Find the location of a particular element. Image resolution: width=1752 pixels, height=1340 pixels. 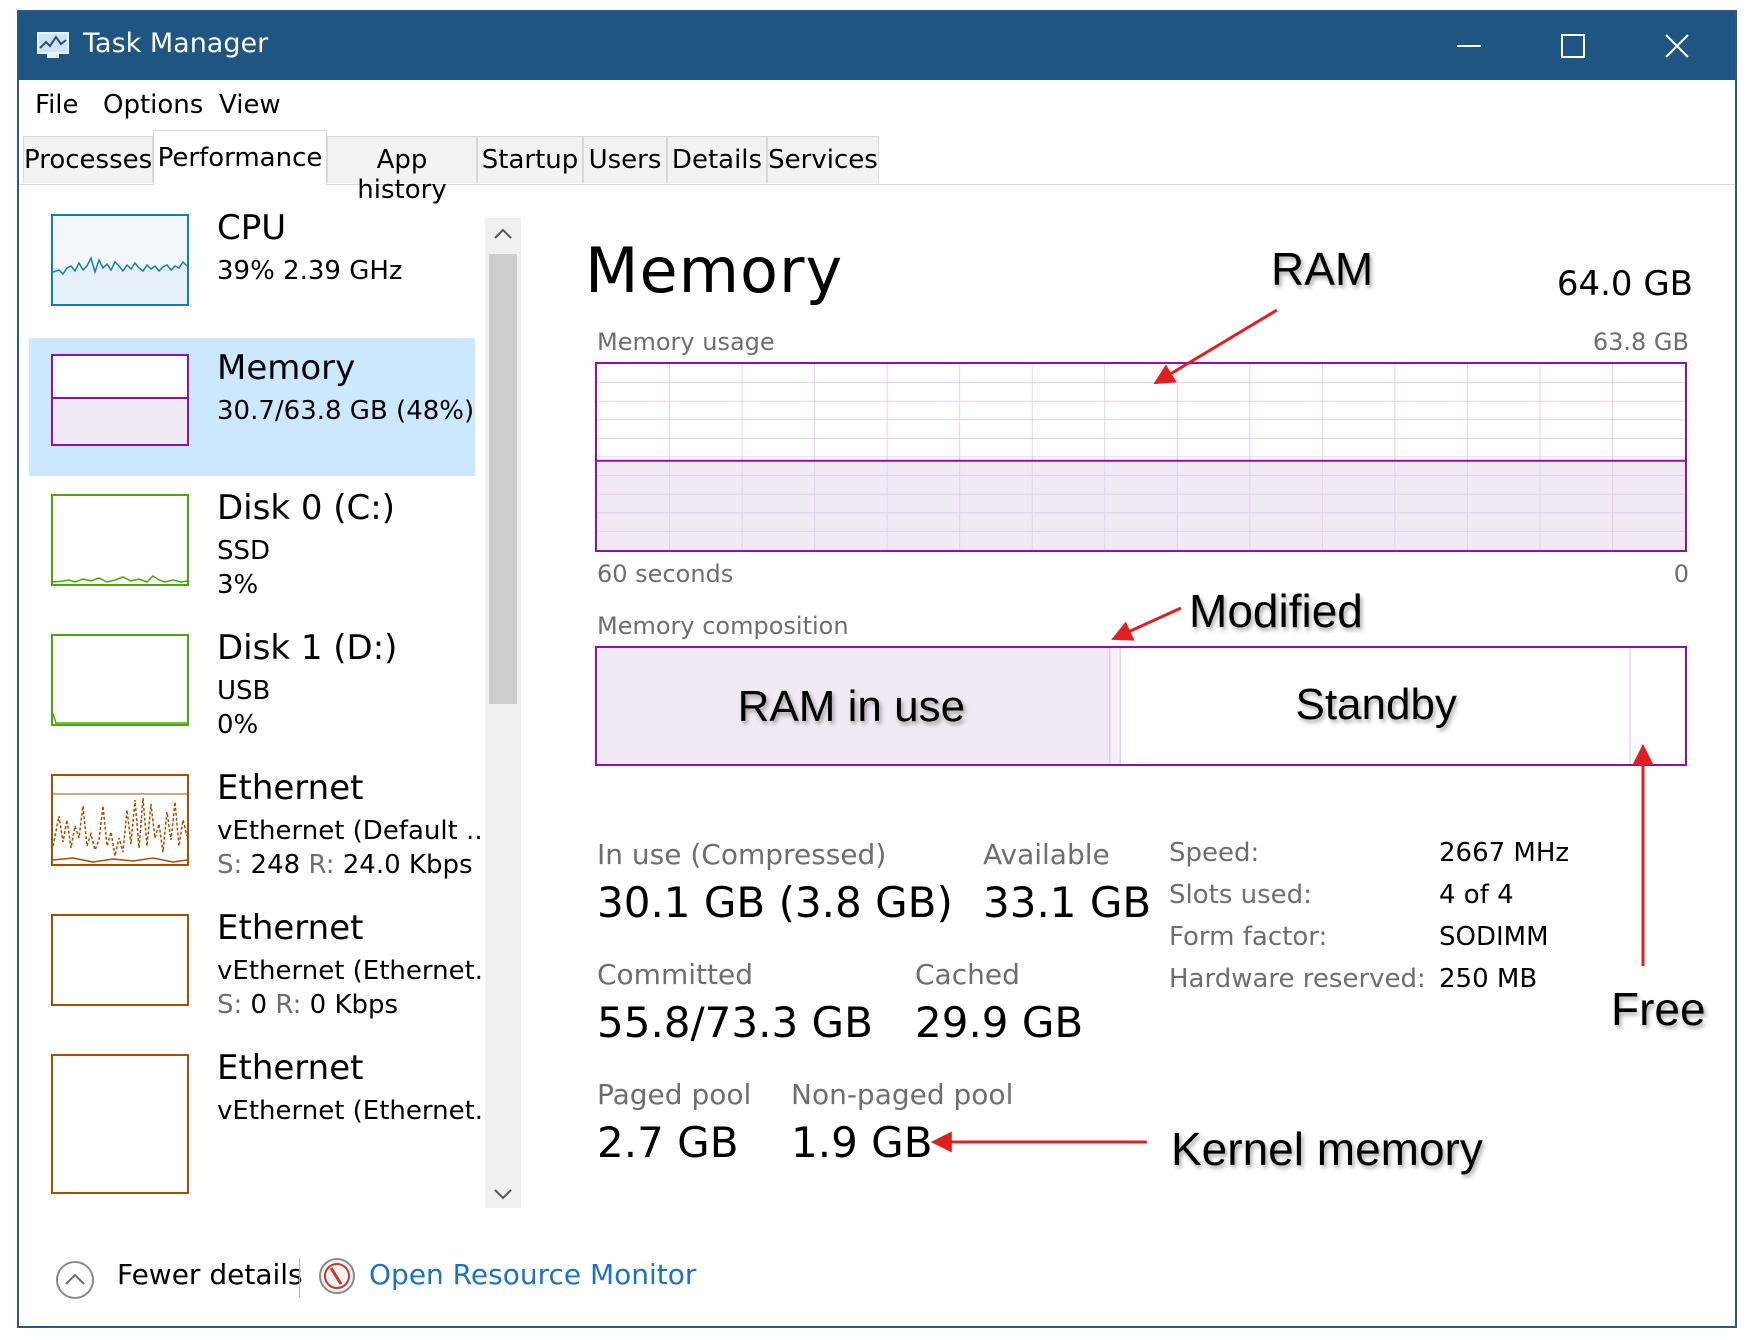

graph-time-left: 60 seconds is located at coordinates (665, 574).